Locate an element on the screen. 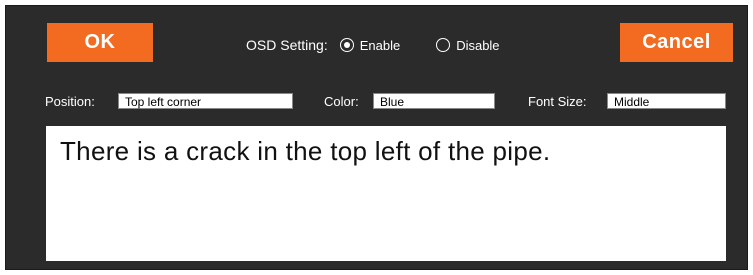  position-field: Top left corner is located at coordinates (205, 101).